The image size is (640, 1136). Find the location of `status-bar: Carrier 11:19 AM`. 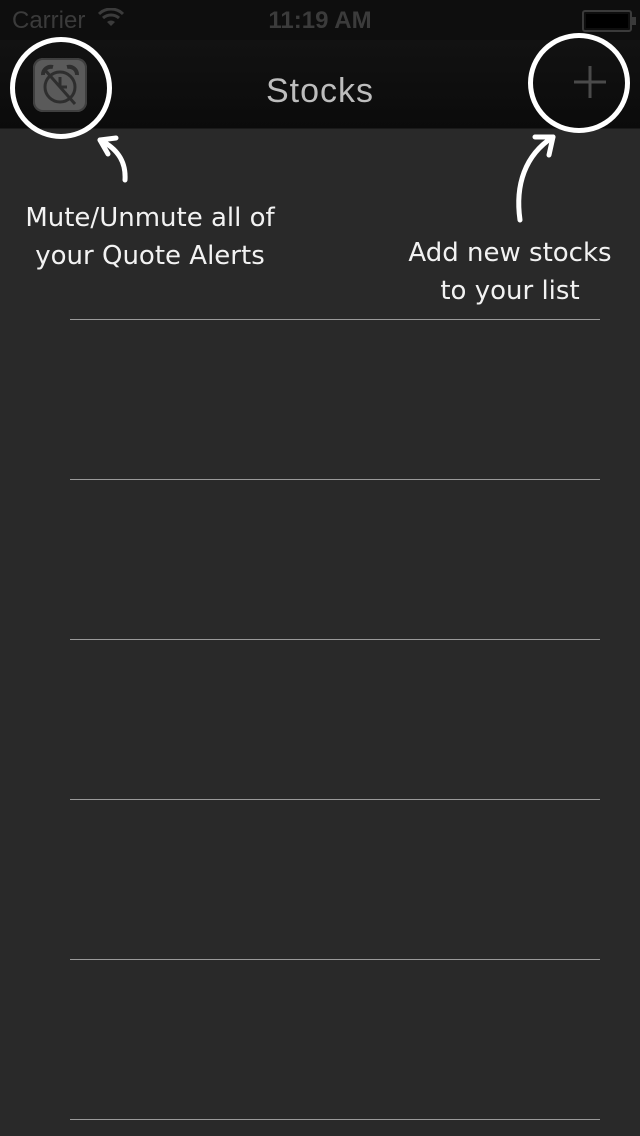

status-bar: Carrier 11:19 AM is located at coordinates (320, 20).